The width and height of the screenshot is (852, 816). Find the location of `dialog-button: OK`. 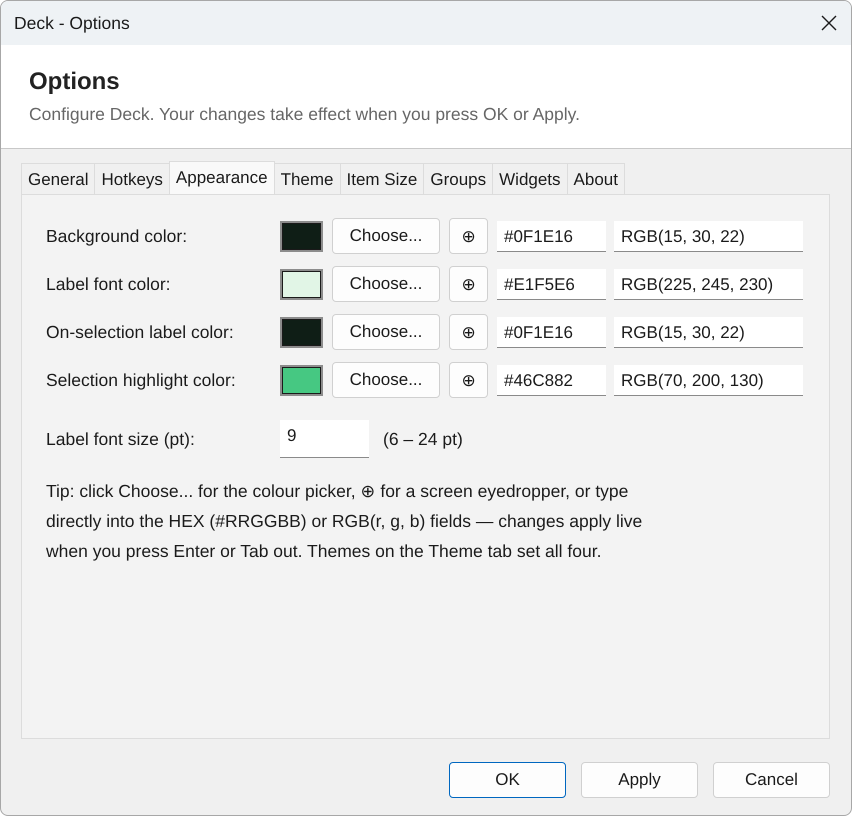

dialog-button: OK is located at coordinates (507, 780).